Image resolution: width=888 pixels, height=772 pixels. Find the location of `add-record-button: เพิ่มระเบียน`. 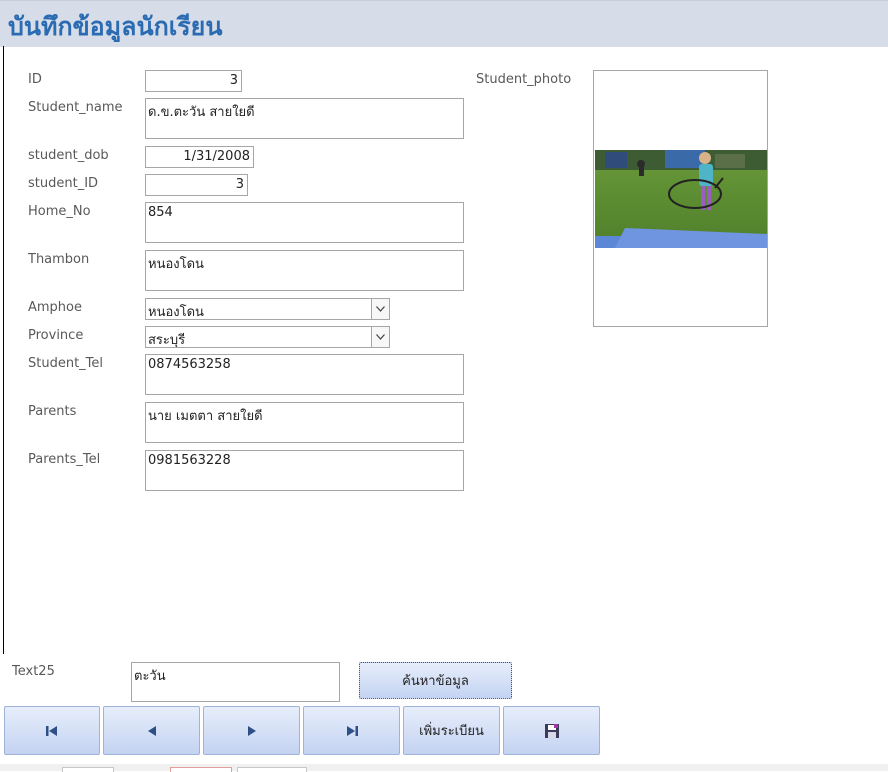

add-record-button: เพิ่มระเบียน is located at coordinates (451, 730).